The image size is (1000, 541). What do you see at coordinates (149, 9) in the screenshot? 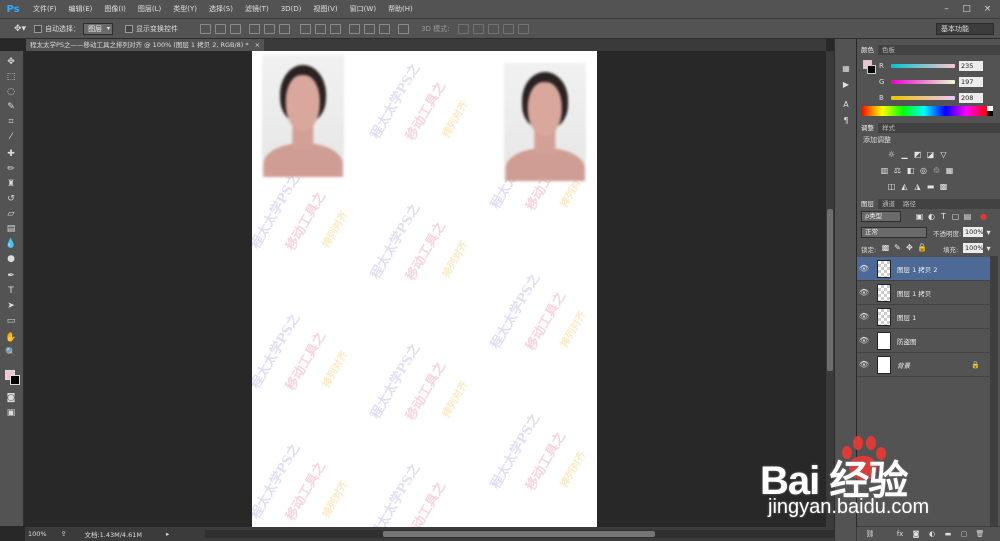
I see `menu-layer: 图层(L)` at bounding box center [149, 9].